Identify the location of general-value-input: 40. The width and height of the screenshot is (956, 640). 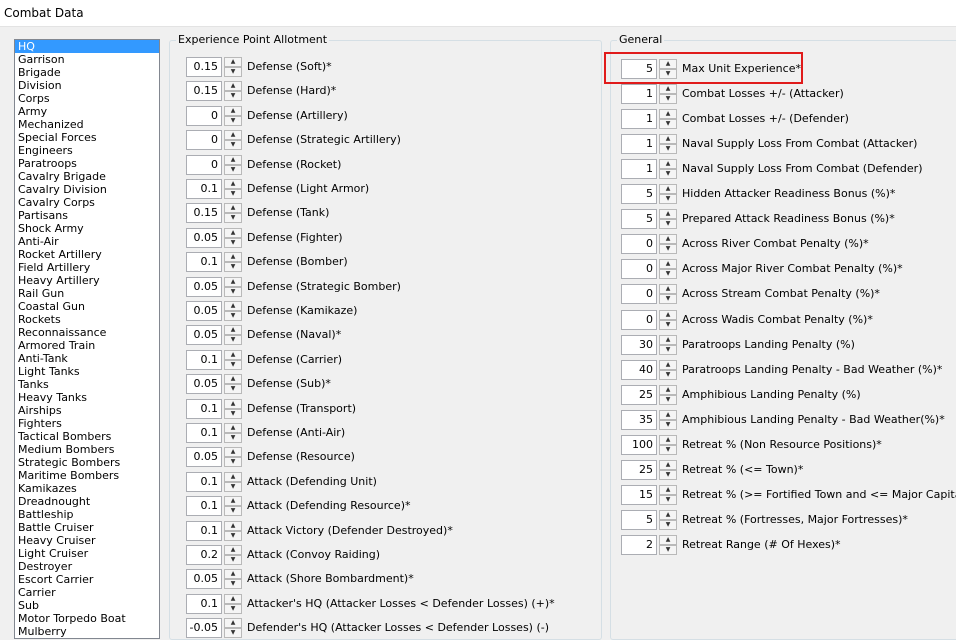
(639, 369).